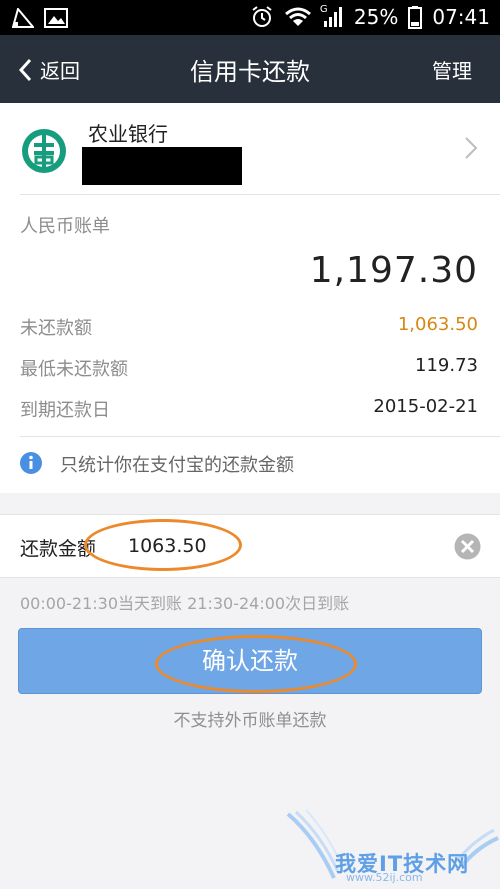  I want to click on cell-signal: G, so click(331, 16).